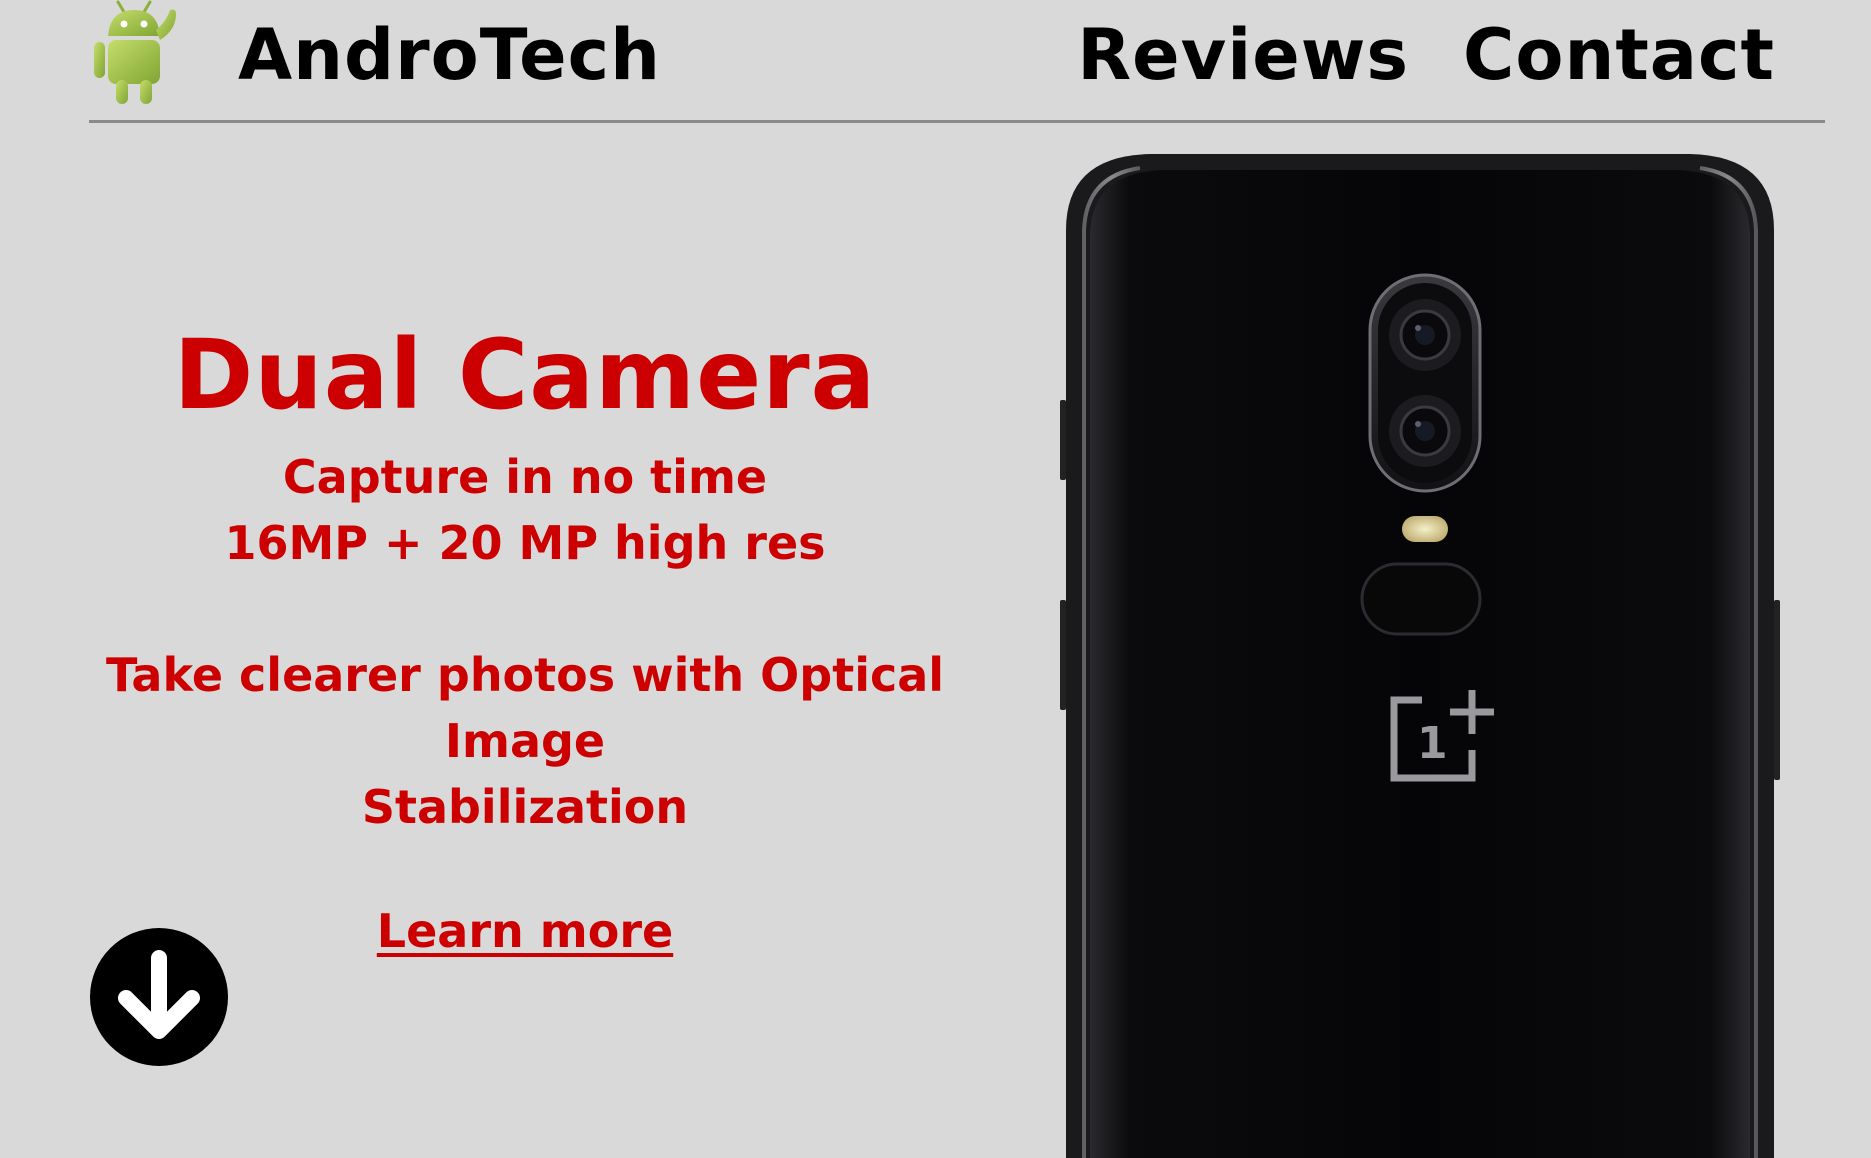 This screenshot has height=1158, width=1871. Describe the element at coordinates (1619, 55) in the screenshot. I see `nav-link-contact: Contact` at that location.